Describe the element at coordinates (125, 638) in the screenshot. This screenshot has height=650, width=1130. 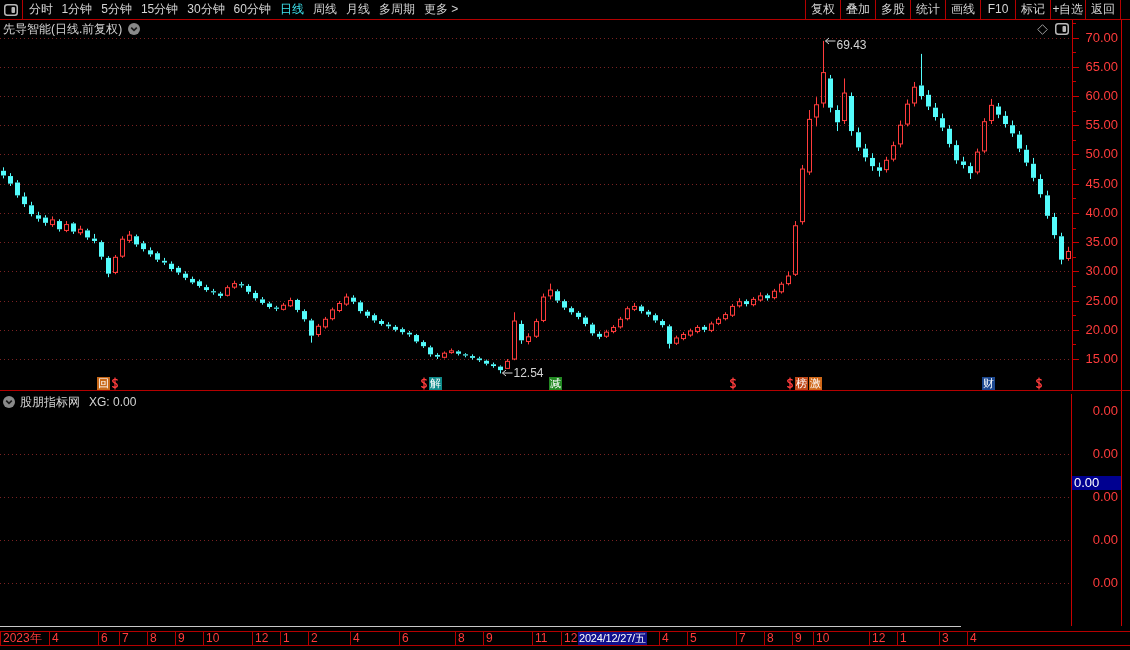
I see `time-axis-label: 7` at that location.